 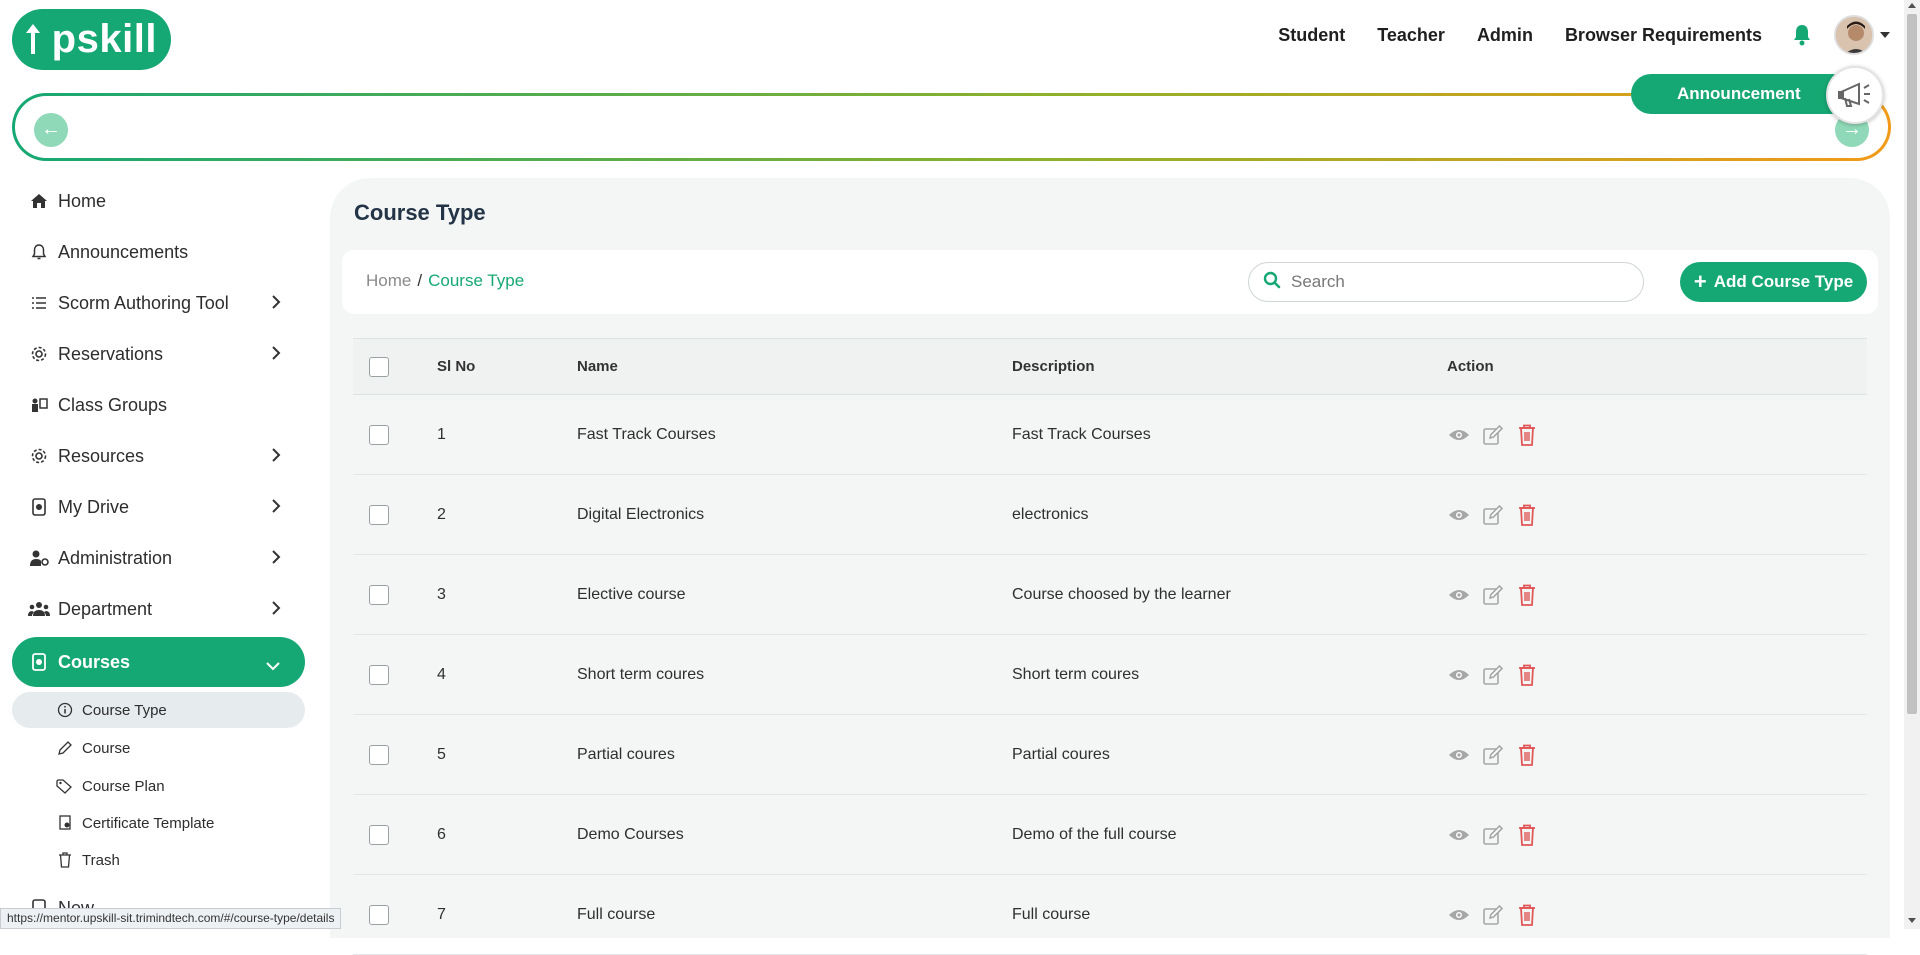 What do you see at coordinates (441, 834) in the screenshot?
I see `row-sl-no: 6` at bounding box center [441, 834].